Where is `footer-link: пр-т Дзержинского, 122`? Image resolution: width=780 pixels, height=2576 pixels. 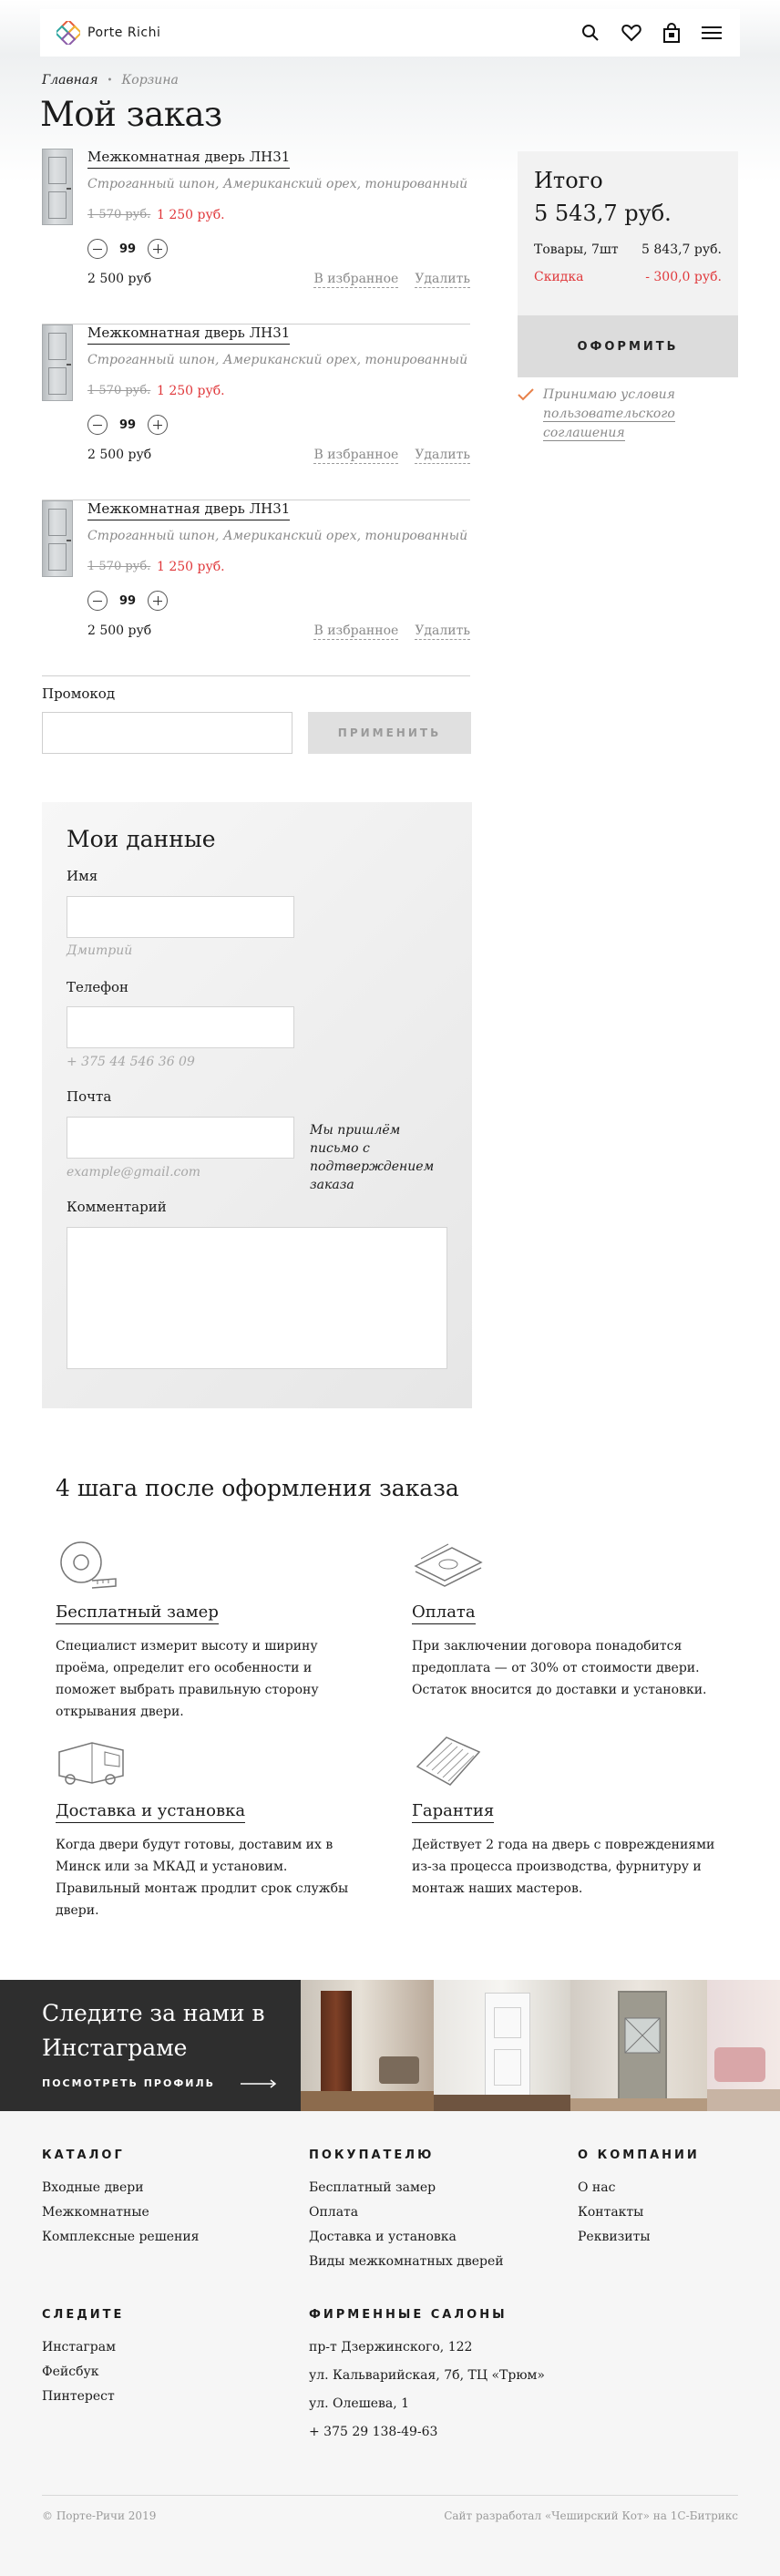
footer-link: пр-т Дзержинского, 122 is located at coordinates (427, 2354).